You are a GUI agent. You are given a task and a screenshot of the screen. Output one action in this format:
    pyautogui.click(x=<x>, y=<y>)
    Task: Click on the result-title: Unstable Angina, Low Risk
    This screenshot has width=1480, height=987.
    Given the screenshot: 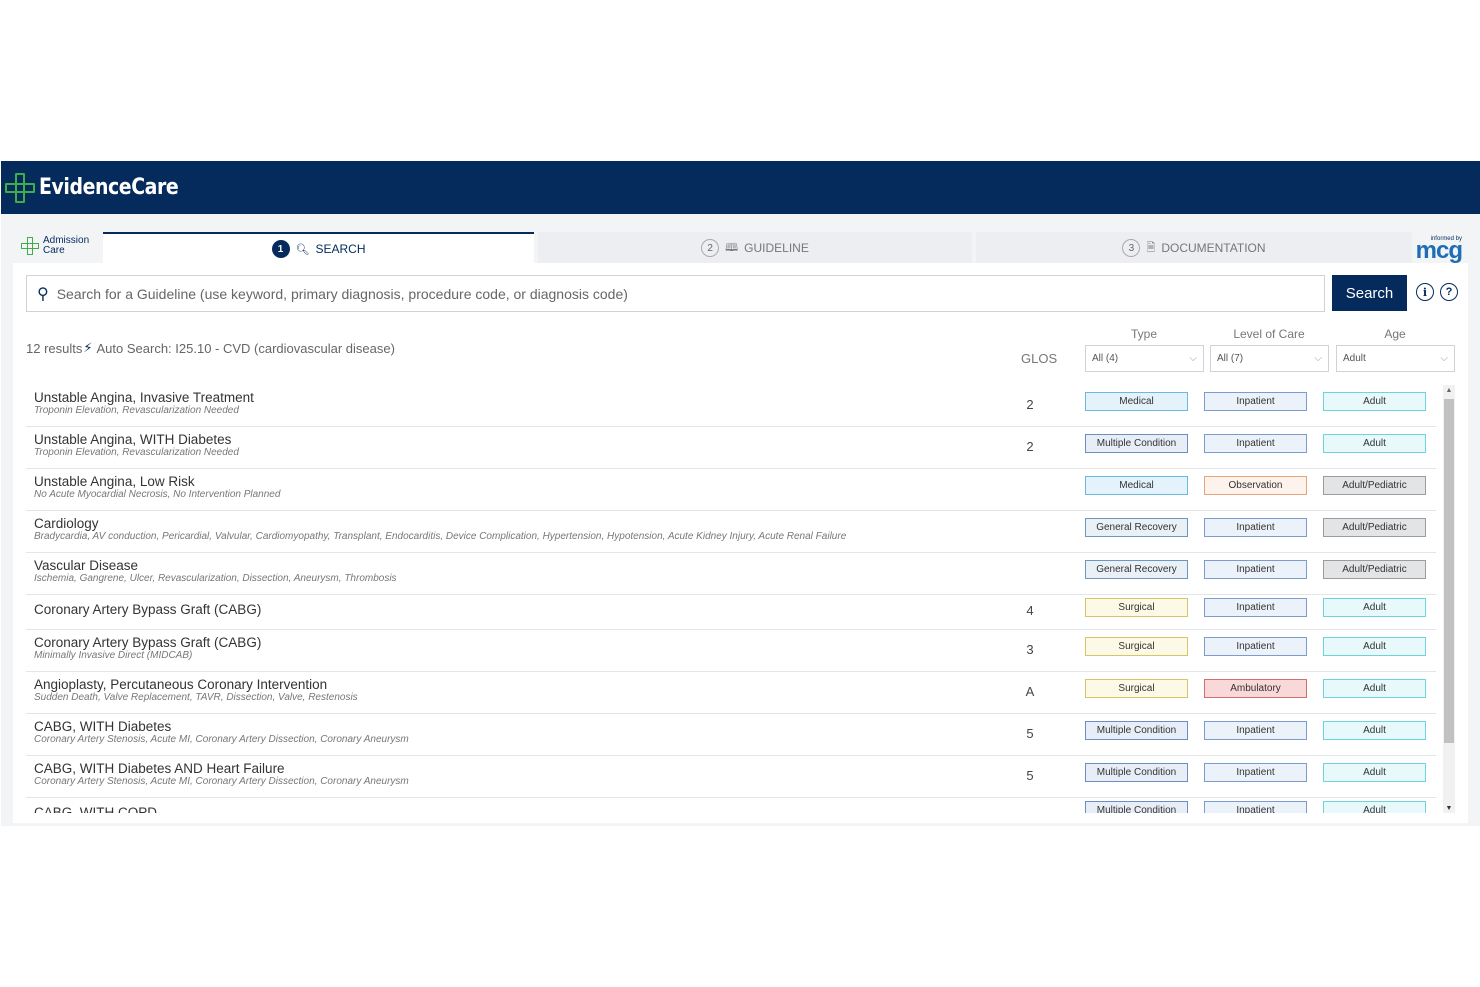 What is the action you would take?
    pyautogui.click(x=114, y=481)
    